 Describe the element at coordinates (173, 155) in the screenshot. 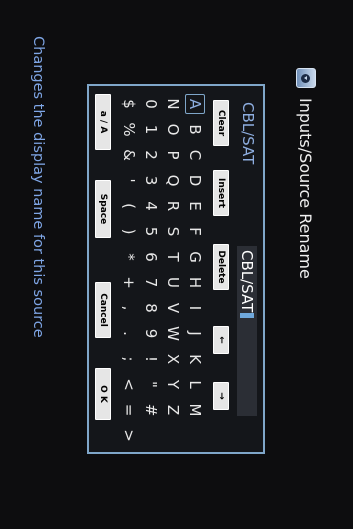

I see `char-key: P` at that location.